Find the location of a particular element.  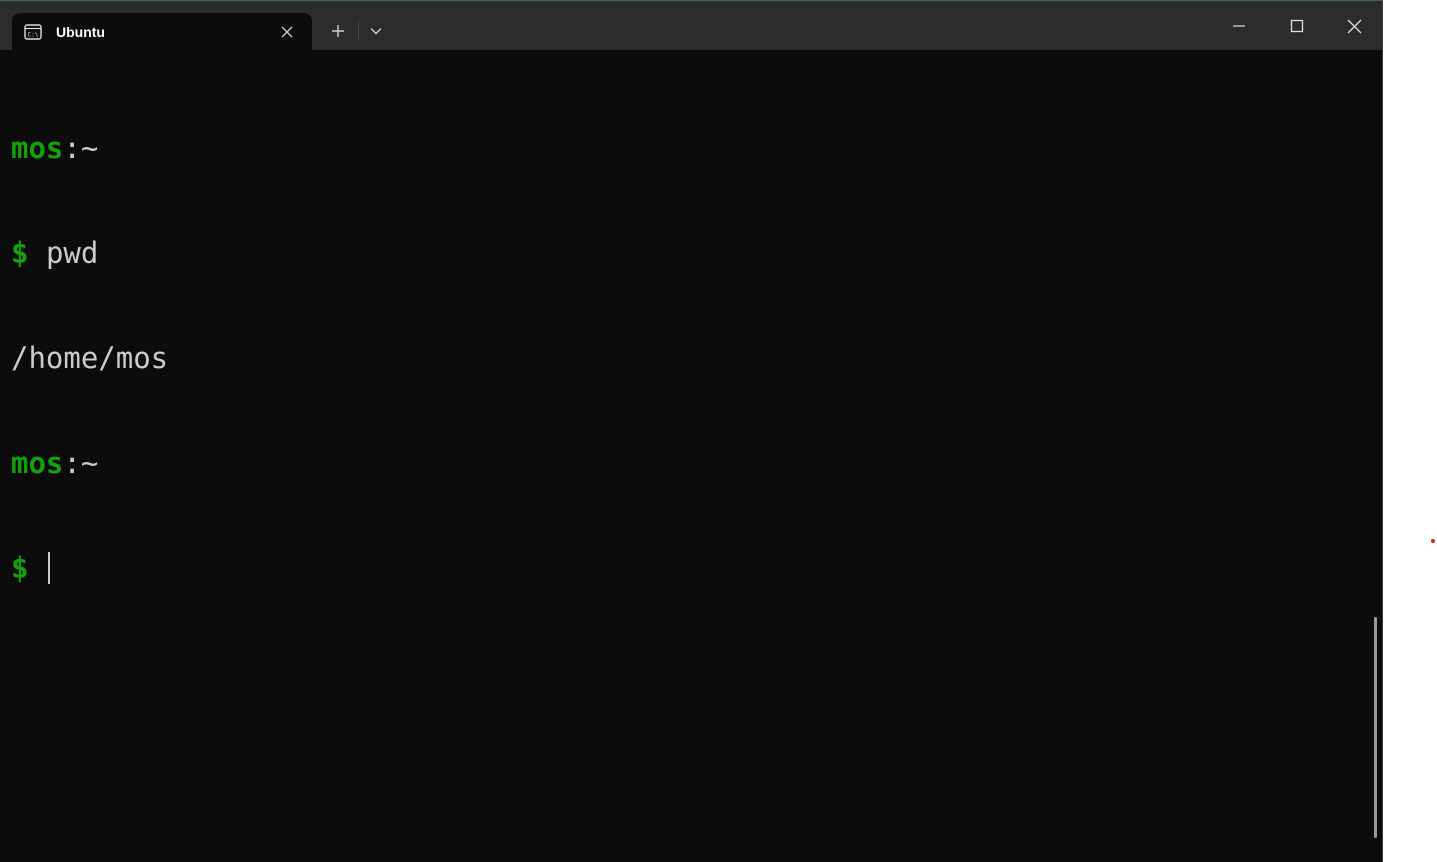

command-line: $ pwd is located at coordinates (89, 253).